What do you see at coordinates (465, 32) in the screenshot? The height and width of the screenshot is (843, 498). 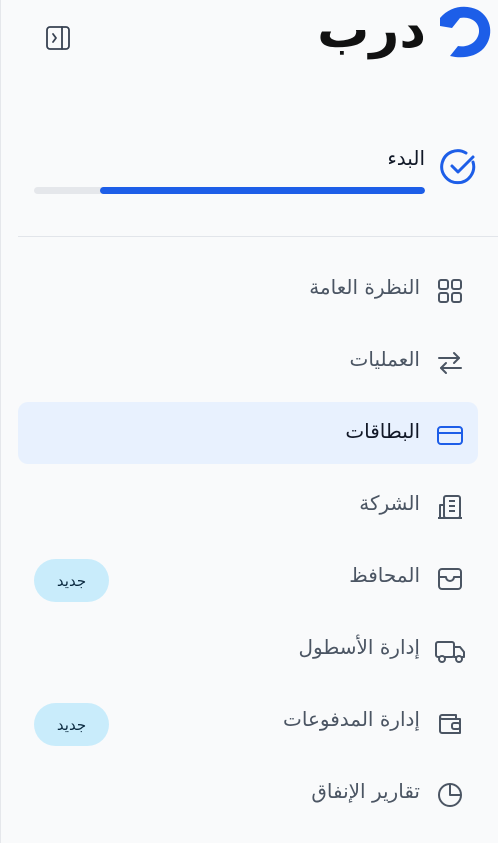 I see `logo-mark-icon` at bounding box center [465, 32].